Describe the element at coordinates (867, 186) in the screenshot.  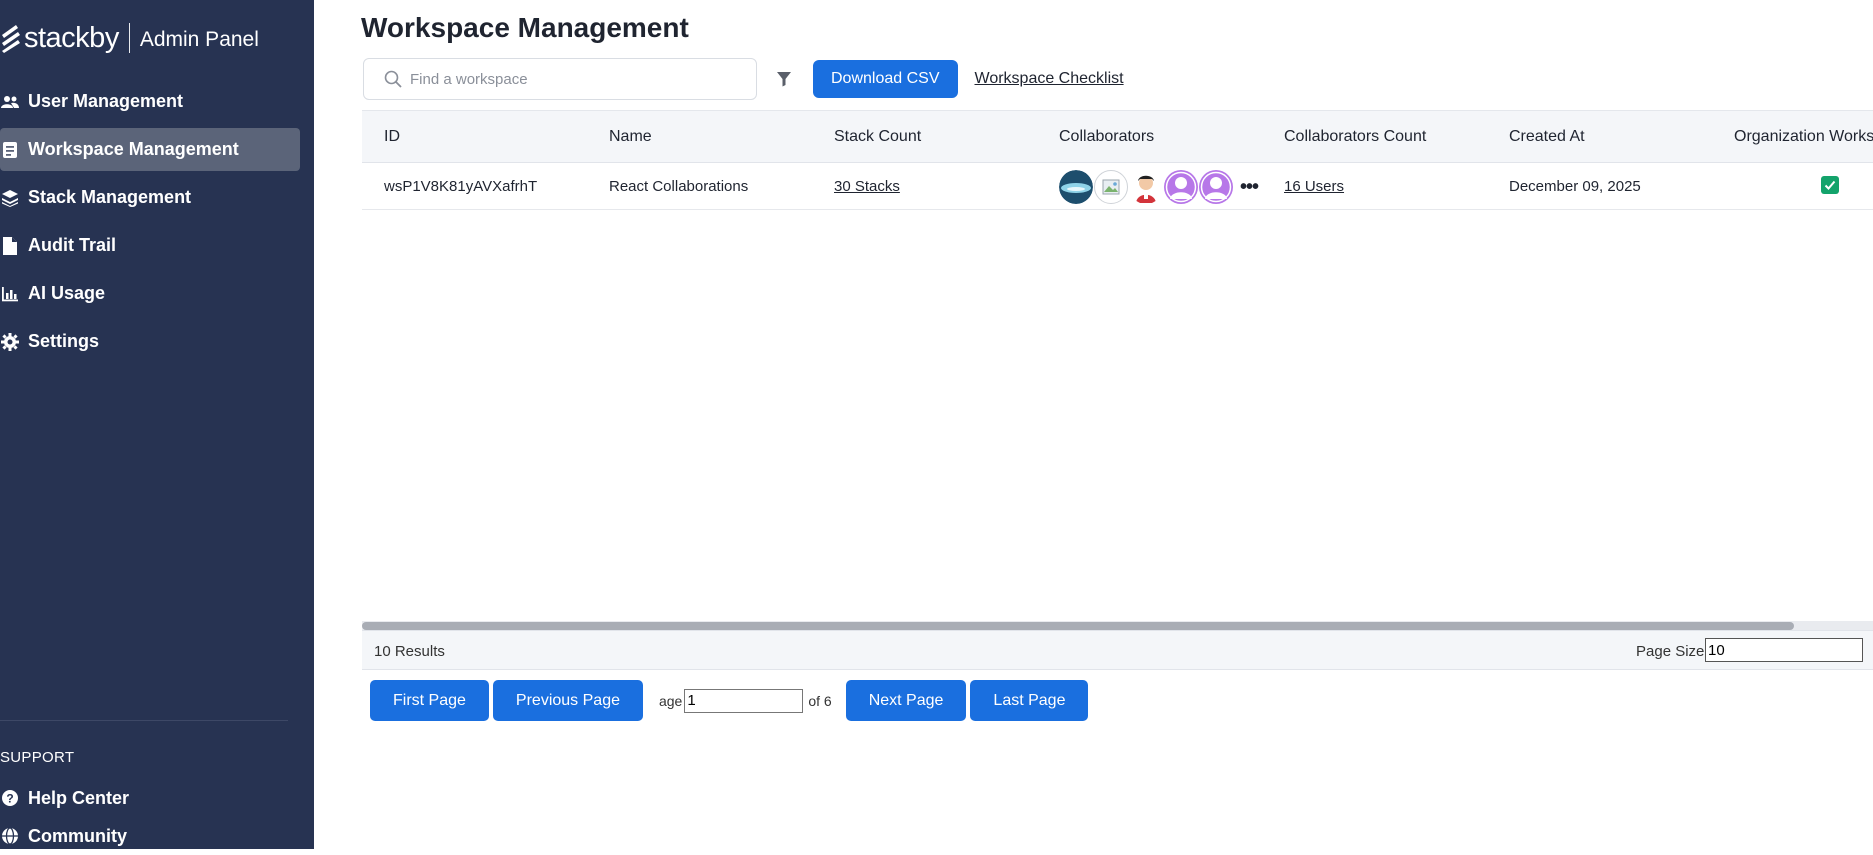
I see `stack-count-link: 30 Stacks` at that location.